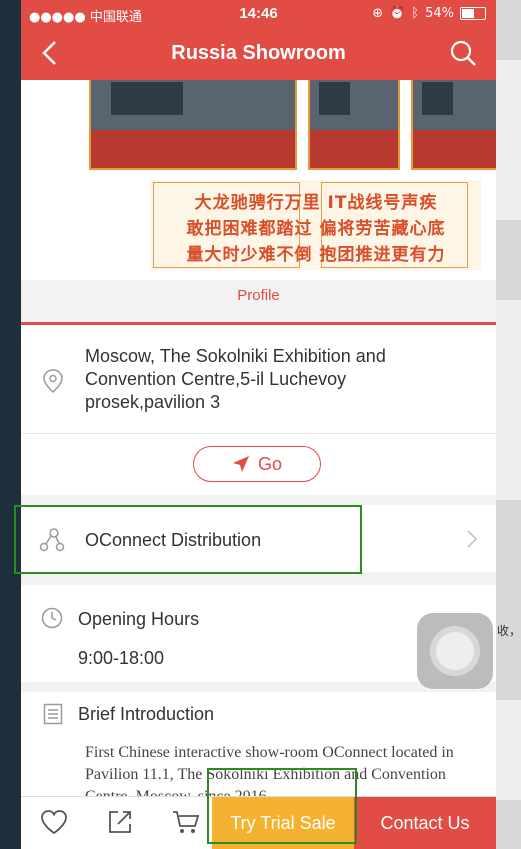 This screenshot has height=849, width=521. I want to click on calligraphy-line: 大龙驰骋行万里 IT战线号声疾, so click(316, 203).